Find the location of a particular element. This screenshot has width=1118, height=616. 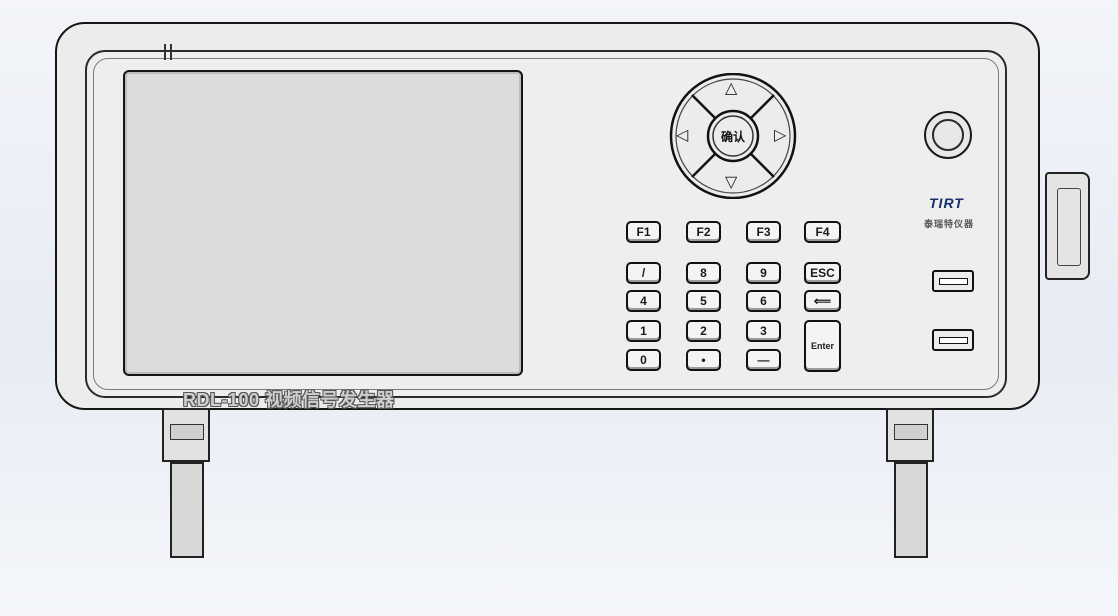

key-0: 0 is located at coordinates (643, 360).